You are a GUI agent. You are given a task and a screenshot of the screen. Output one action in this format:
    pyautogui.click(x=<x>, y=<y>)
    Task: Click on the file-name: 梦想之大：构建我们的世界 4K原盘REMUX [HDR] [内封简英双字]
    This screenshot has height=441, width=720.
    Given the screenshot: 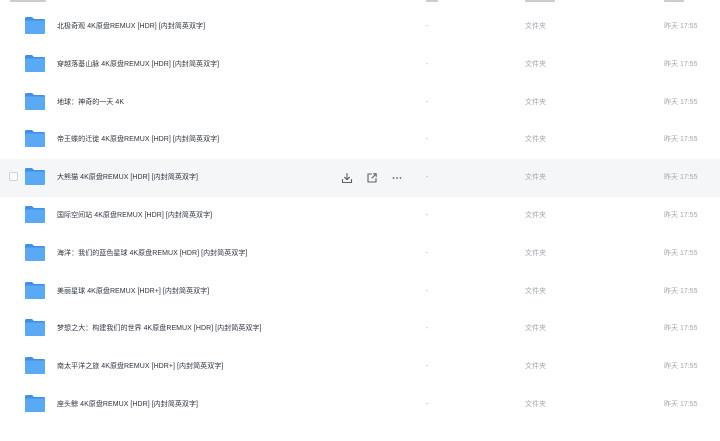 What is the action you would take?
    pyautogui.click(x=159, y=329)
    